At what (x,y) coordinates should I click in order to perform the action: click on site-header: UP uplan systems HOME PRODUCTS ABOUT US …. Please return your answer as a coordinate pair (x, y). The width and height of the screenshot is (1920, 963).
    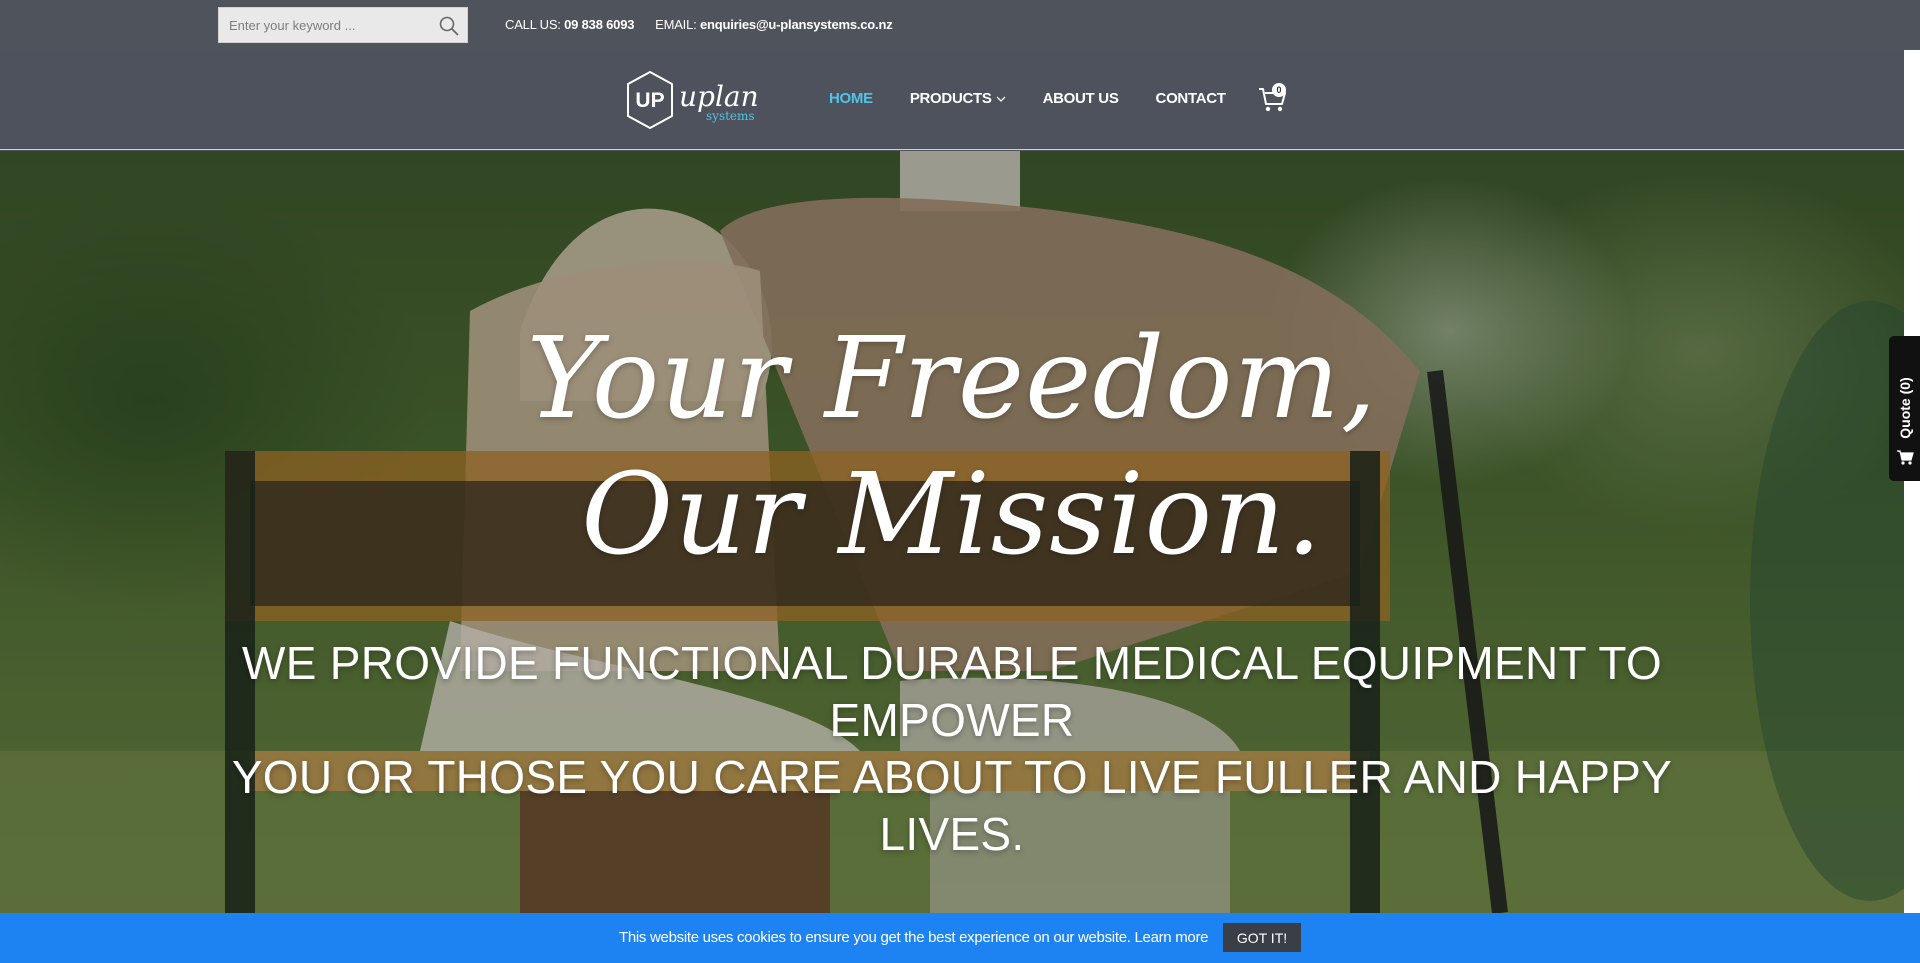
    Looking at the image, I should click on (952, 100).